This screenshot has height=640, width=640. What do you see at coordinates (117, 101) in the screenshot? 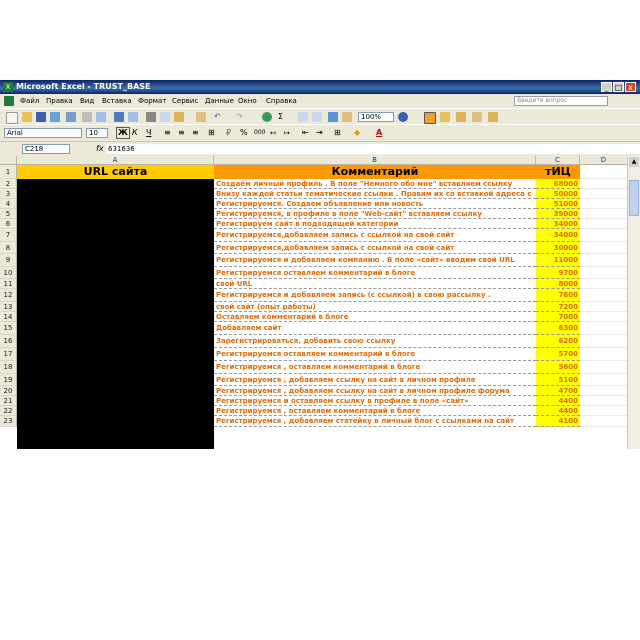
I see `menu-insert: Вставка` at bounding box center [117, 101].